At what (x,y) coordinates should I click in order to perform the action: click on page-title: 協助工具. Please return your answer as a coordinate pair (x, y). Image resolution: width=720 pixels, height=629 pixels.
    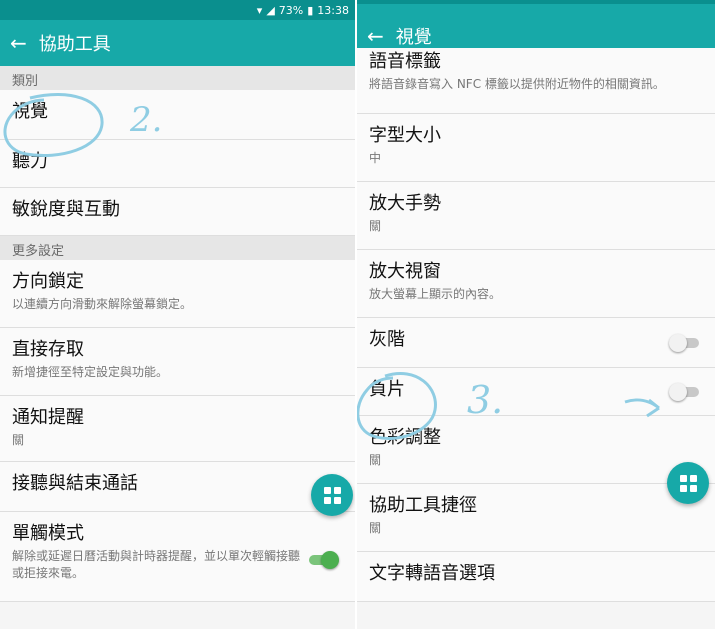
    Looking at the image, I should click on (74, 44).